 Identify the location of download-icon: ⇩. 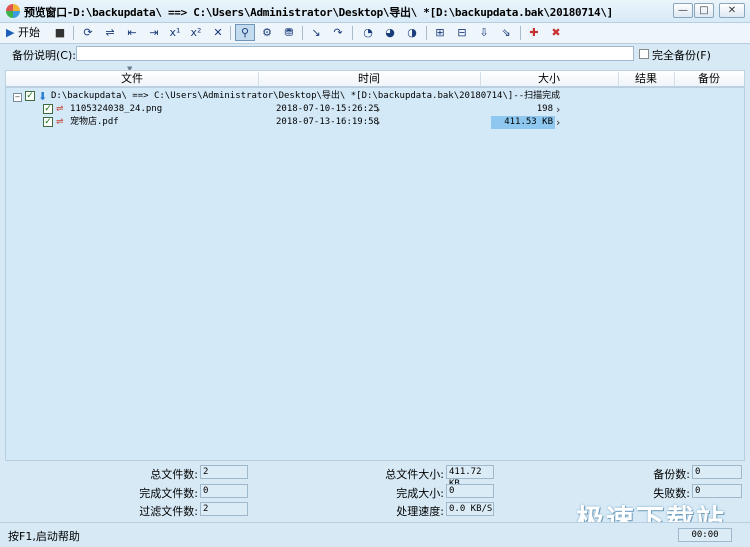
(484, 32).